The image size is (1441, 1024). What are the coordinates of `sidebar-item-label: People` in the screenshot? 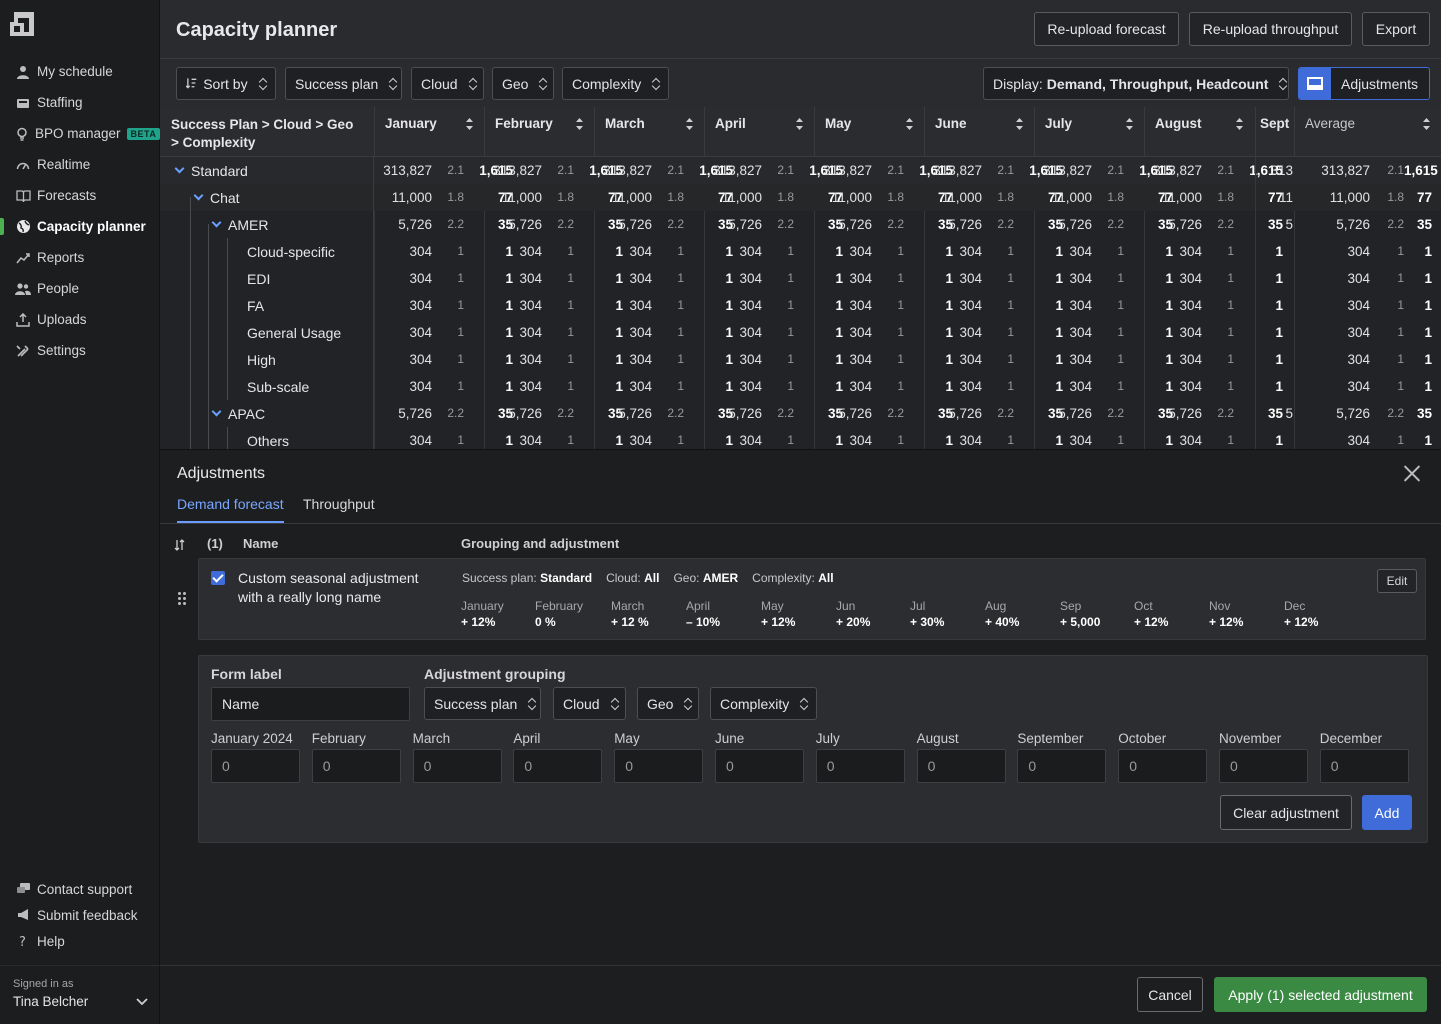 It's located at (58, 288).